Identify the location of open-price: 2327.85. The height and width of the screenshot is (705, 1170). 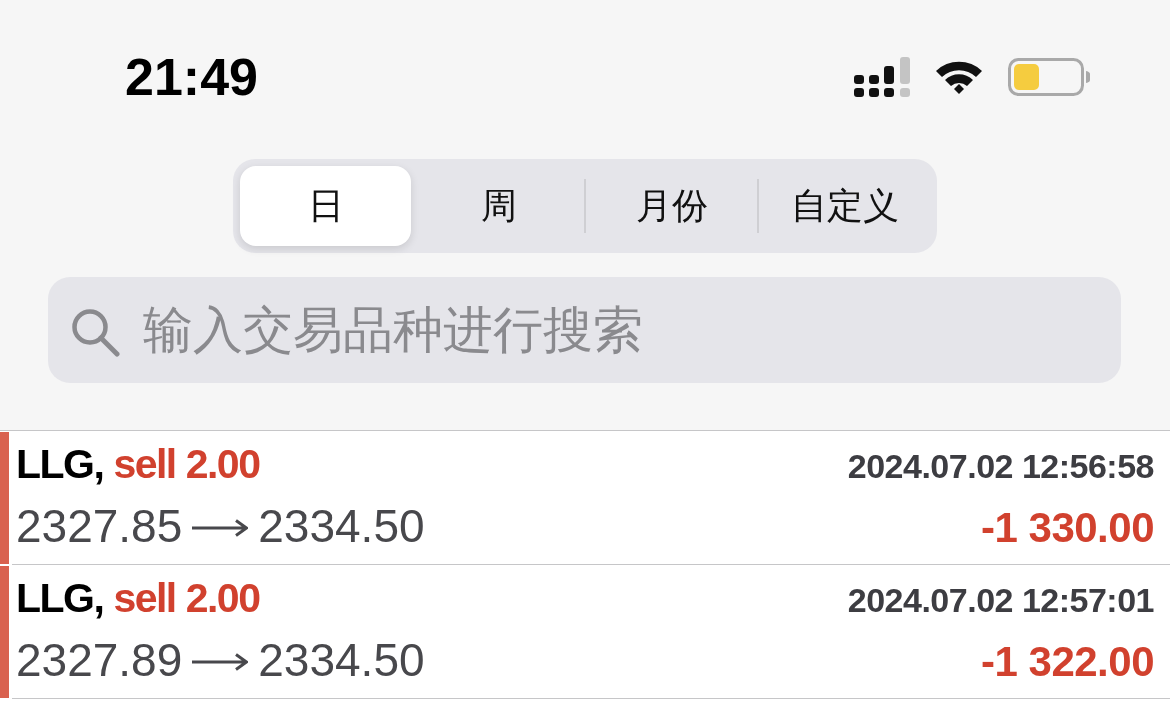
(99, 526).